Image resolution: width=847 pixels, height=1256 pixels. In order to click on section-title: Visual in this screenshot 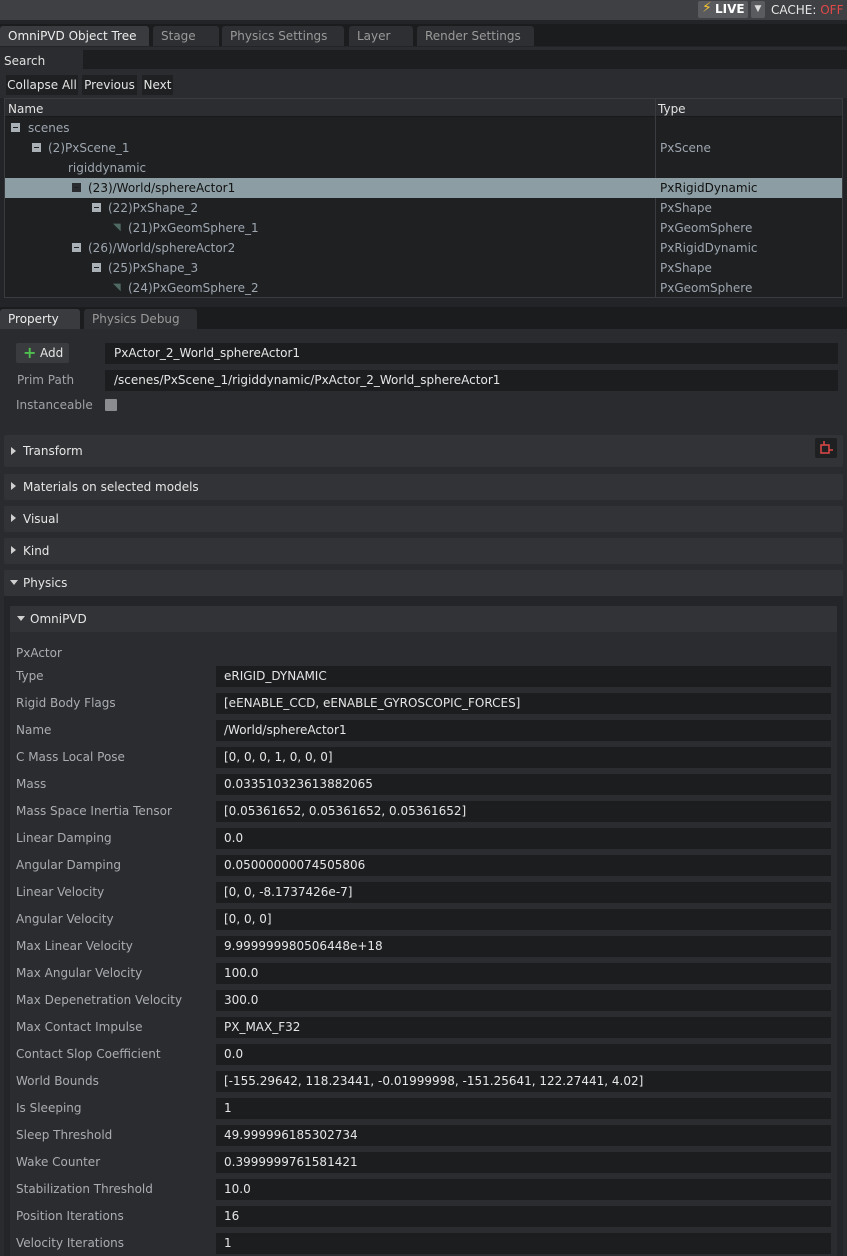, I will do `click(41, 519)`.